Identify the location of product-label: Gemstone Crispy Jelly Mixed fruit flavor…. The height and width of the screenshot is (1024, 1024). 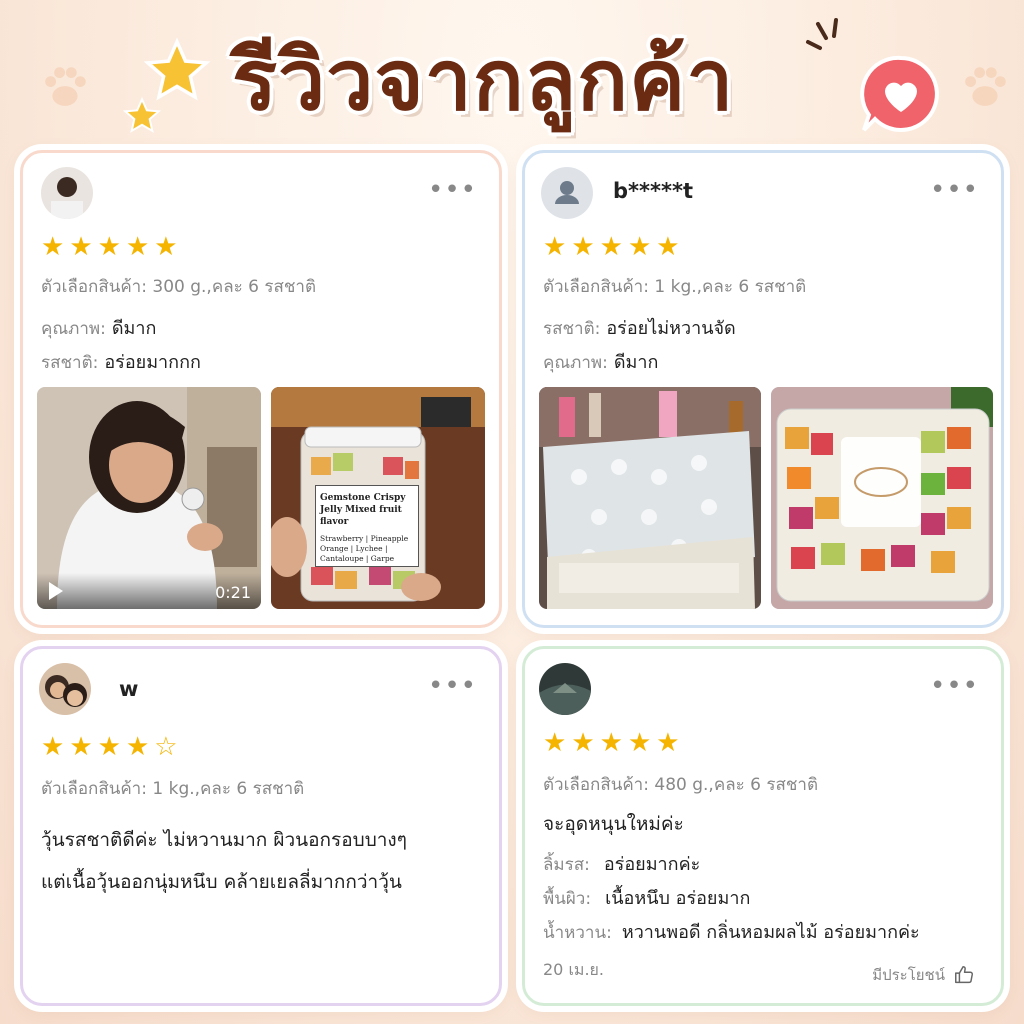
(367, 526).